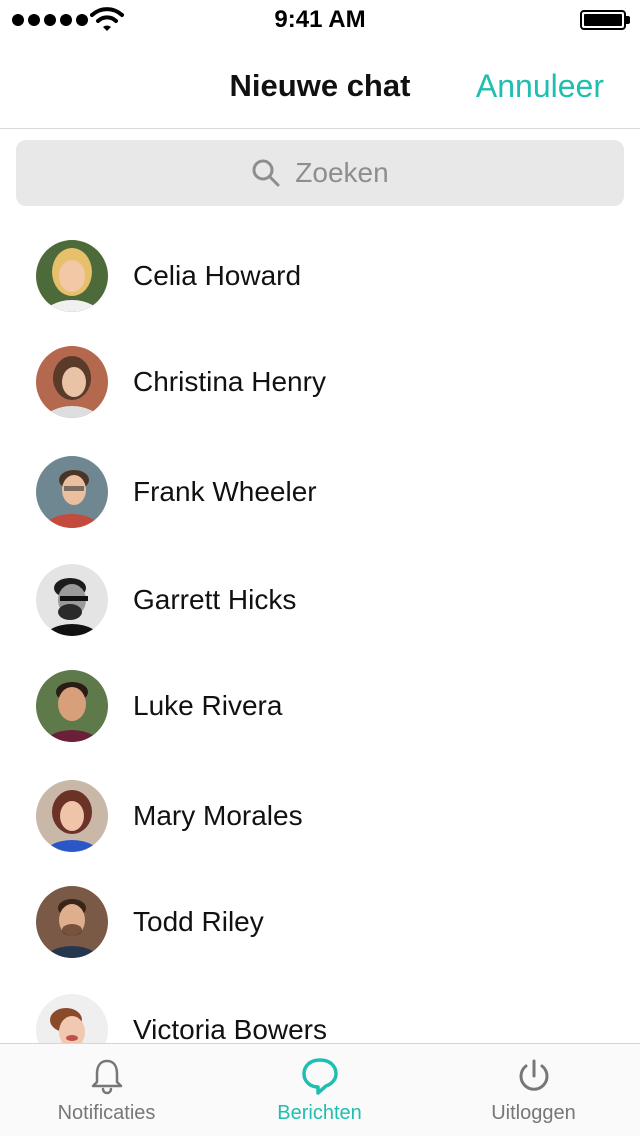  What do you see at coordinates (319, 1113) in the screenshot?
I see `tab-label: Berichten` at bounding box center [319, 1113].